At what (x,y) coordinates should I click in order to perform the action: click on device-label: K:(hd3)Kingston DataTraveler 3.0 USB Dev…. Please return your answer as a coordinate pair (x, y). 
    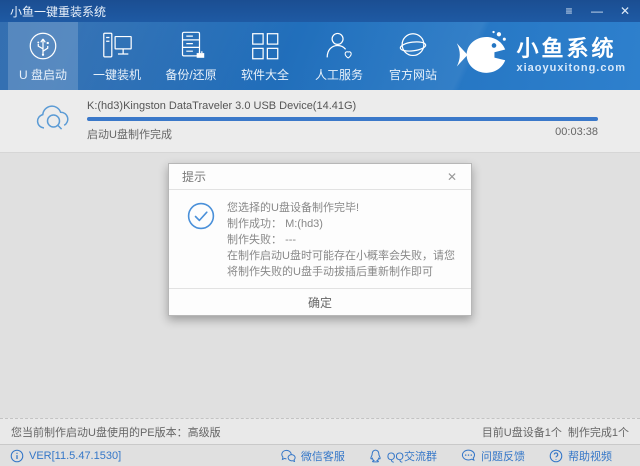
    Looking at the image, I should click on (222, 106).